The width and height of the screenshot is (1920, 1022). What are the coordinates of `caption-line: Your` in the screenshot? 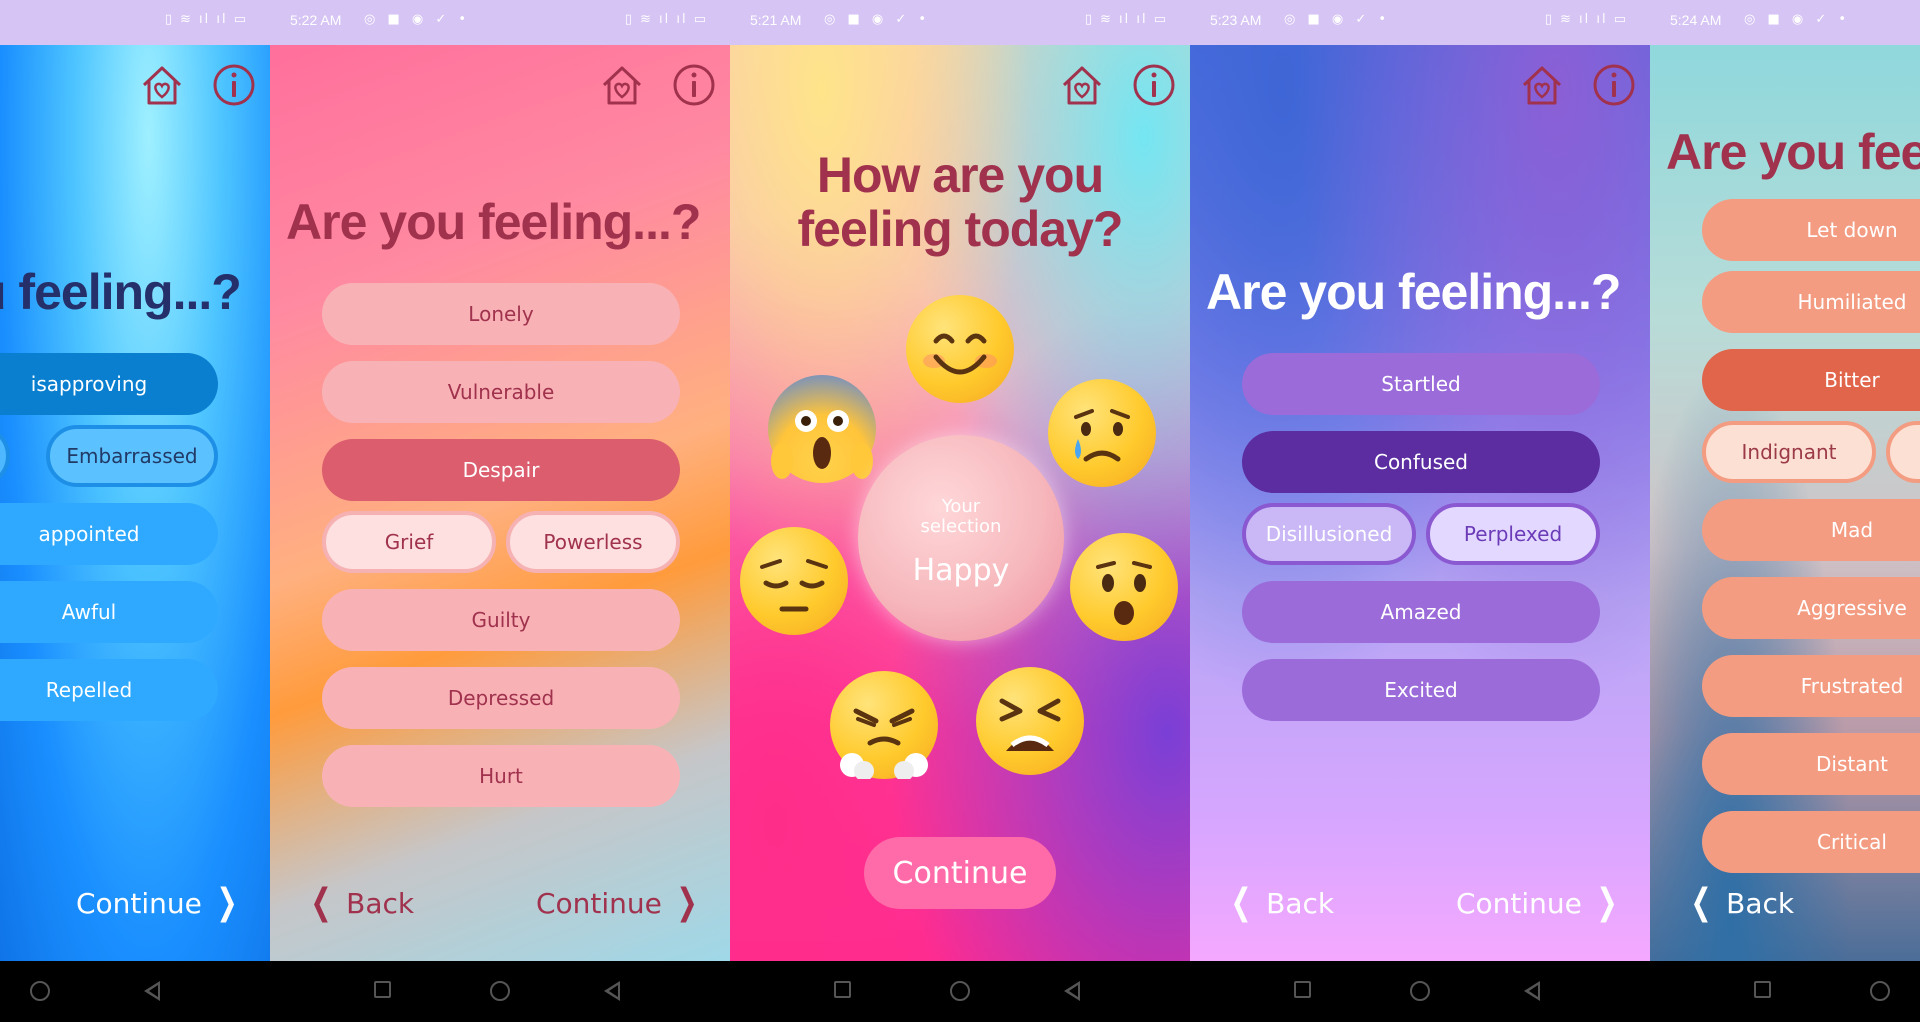 It's located at (961, 506).